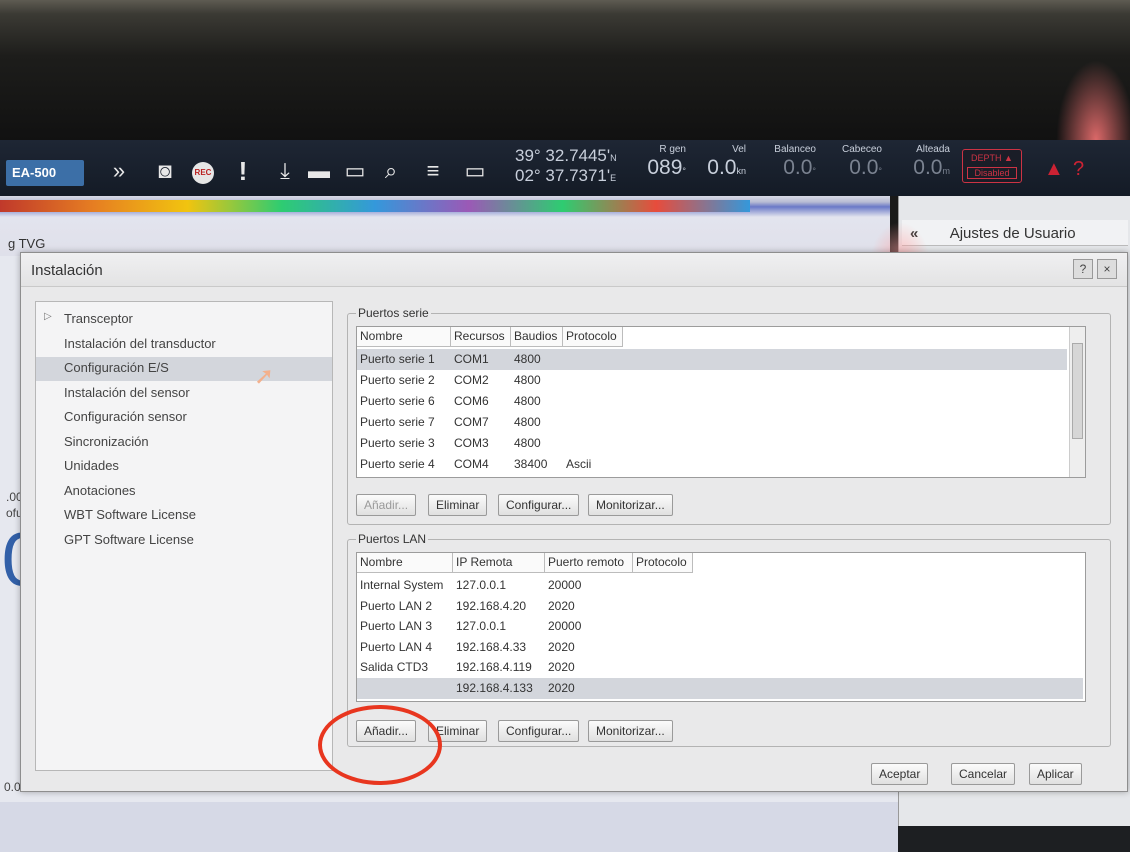 This screenshot has width=1130, height=852. I want to click on speed-readout: Vel 0.0kn, so click(726, 161).